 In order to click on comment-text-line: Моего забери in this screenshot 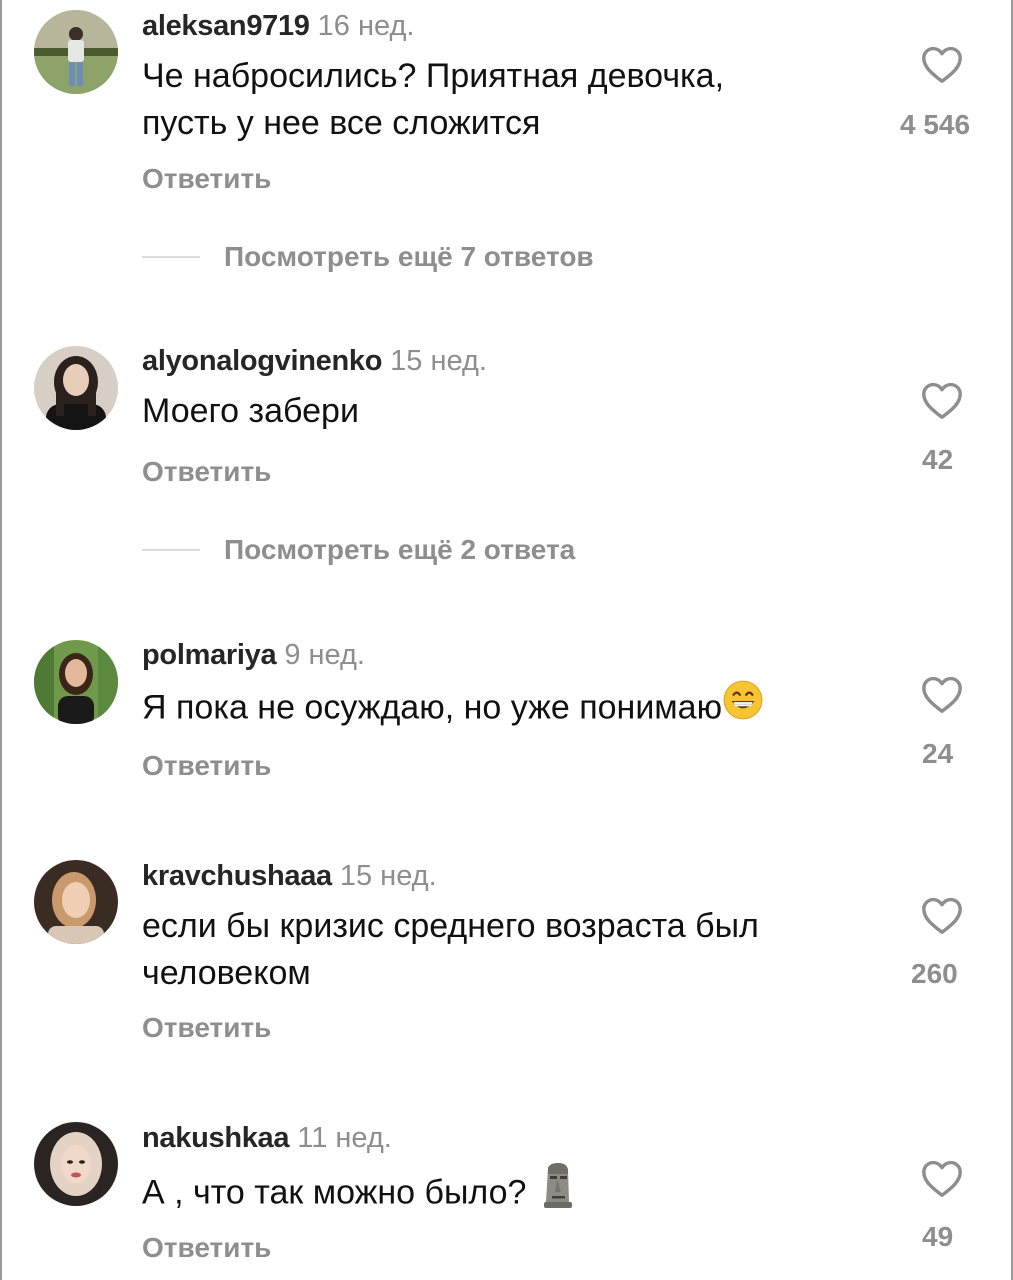, I will do `click(250, 411)`.